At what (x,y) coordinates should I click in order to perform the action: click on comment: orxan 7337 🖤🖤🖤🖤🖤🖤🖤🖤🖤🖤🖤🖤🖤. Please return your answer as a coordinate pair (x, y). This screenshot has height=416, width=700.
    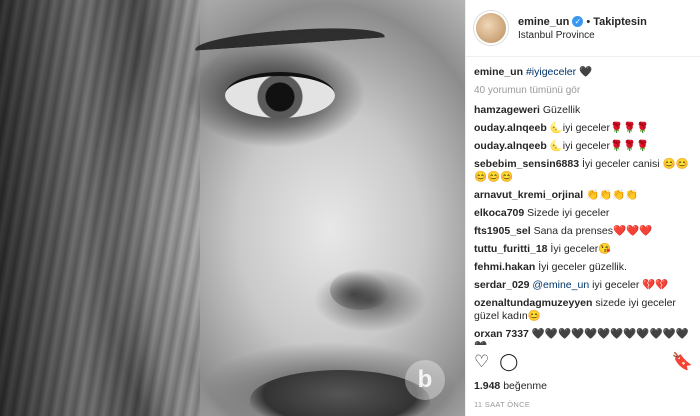
    Looking at the image, I should click on (583, 336).